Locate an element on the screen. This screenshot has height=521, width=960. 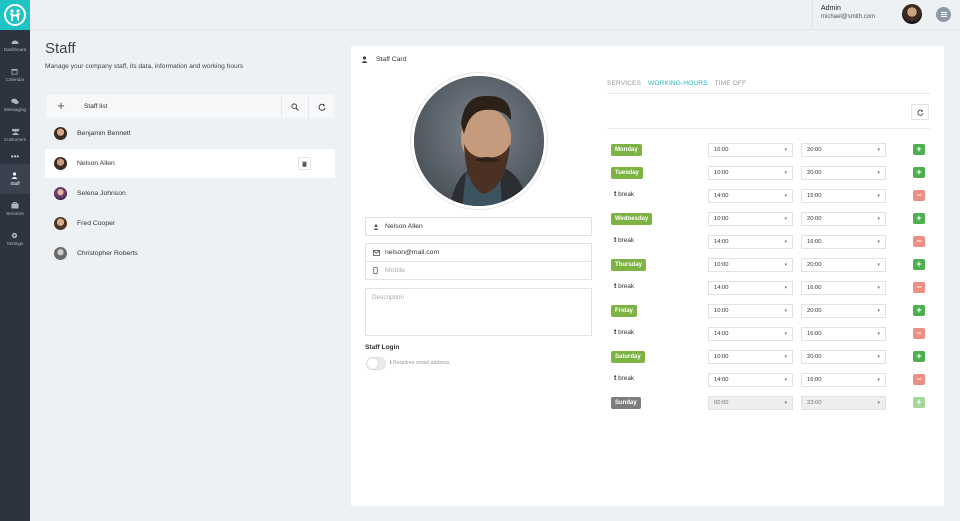
user-info: Admin michael@smith.com is located at coordinates (843, 15).